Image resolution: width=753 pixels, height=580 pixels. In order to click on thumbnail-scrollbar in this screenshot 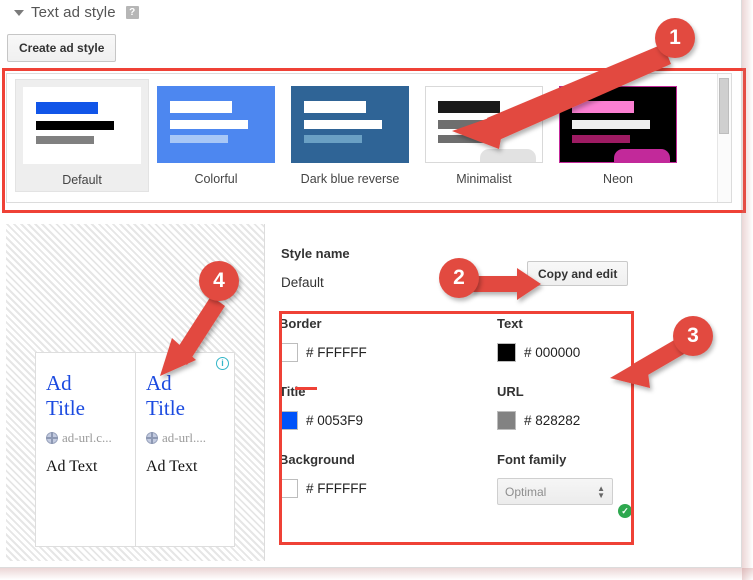, I will do `click(724, 138)`.